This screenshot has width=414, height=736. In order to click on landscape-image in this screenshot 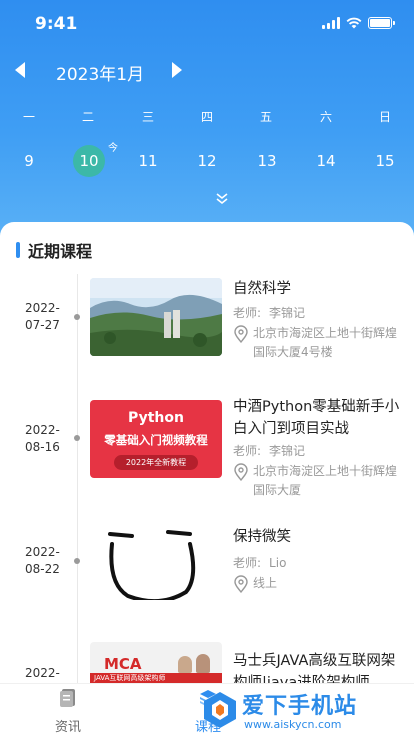, I will do `click(156, 317)`.